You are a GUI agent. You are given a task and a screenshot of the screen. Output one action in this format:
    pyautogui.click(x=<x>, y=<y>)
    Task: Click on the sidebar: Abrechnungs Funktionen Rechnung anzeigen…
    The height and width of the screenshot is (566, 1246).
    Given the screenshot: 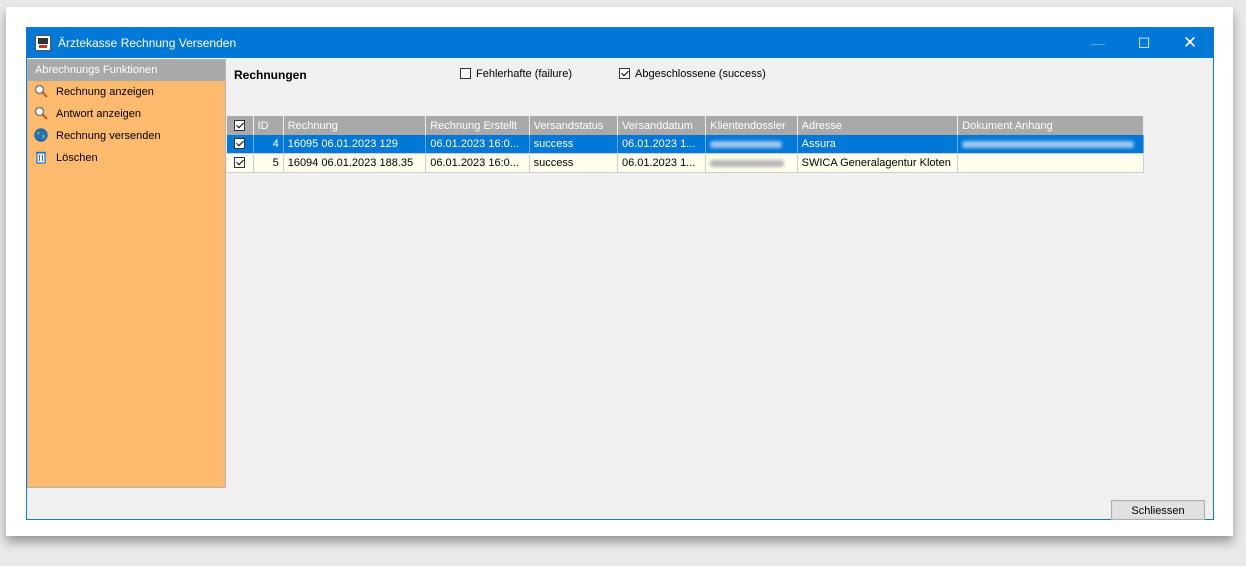 What is the action you would take?
    pyautogui.click(x=126, y=273)
    